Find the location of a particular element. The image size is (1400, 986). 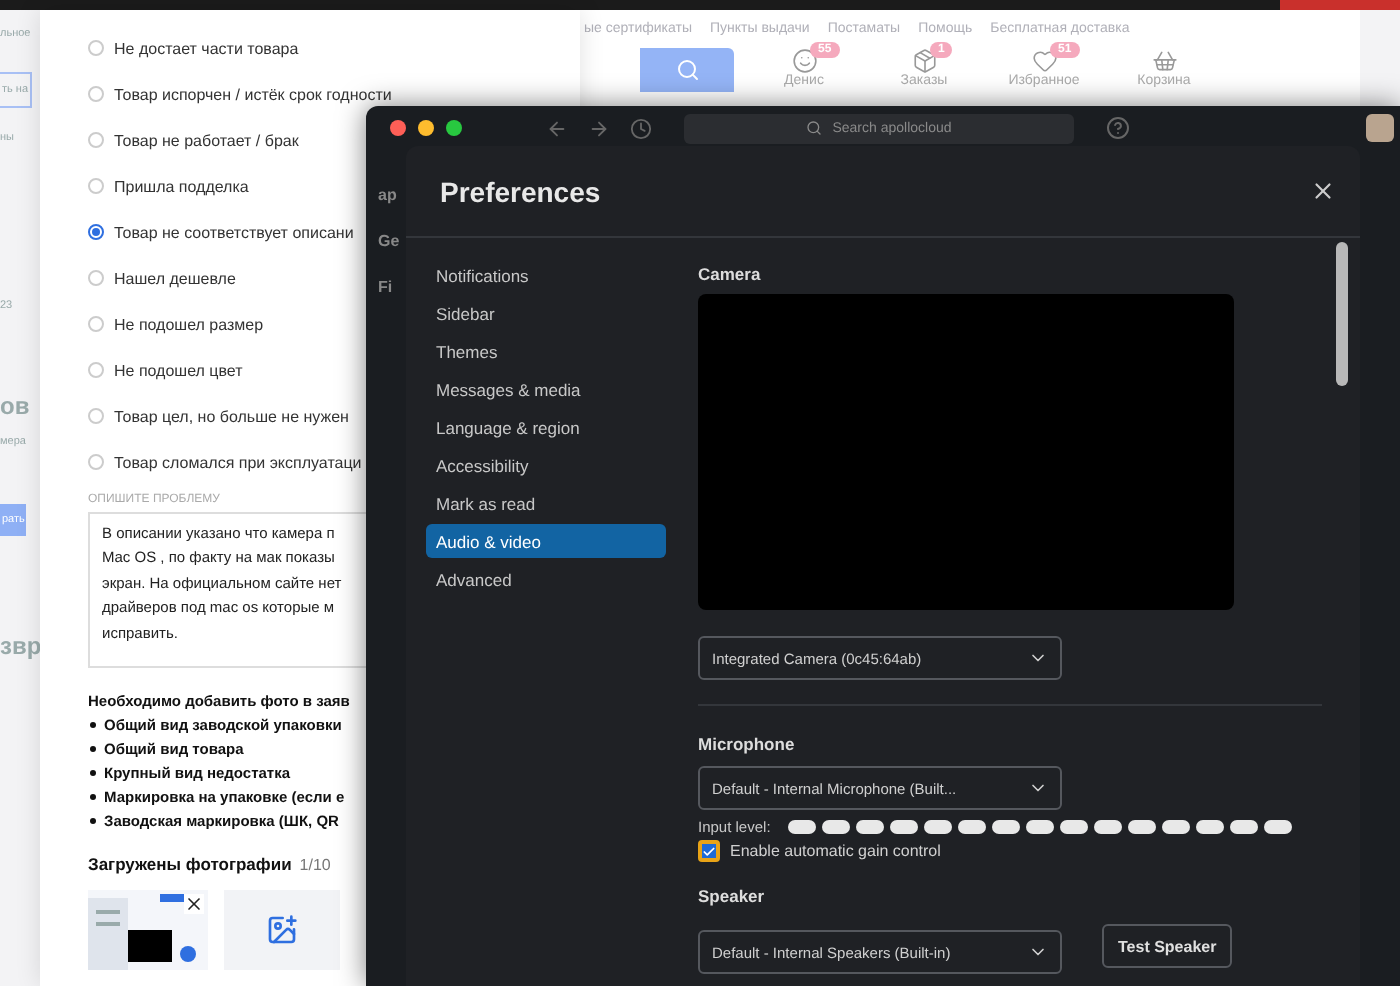

checkmark-icon is located at coordinates (709, 851).